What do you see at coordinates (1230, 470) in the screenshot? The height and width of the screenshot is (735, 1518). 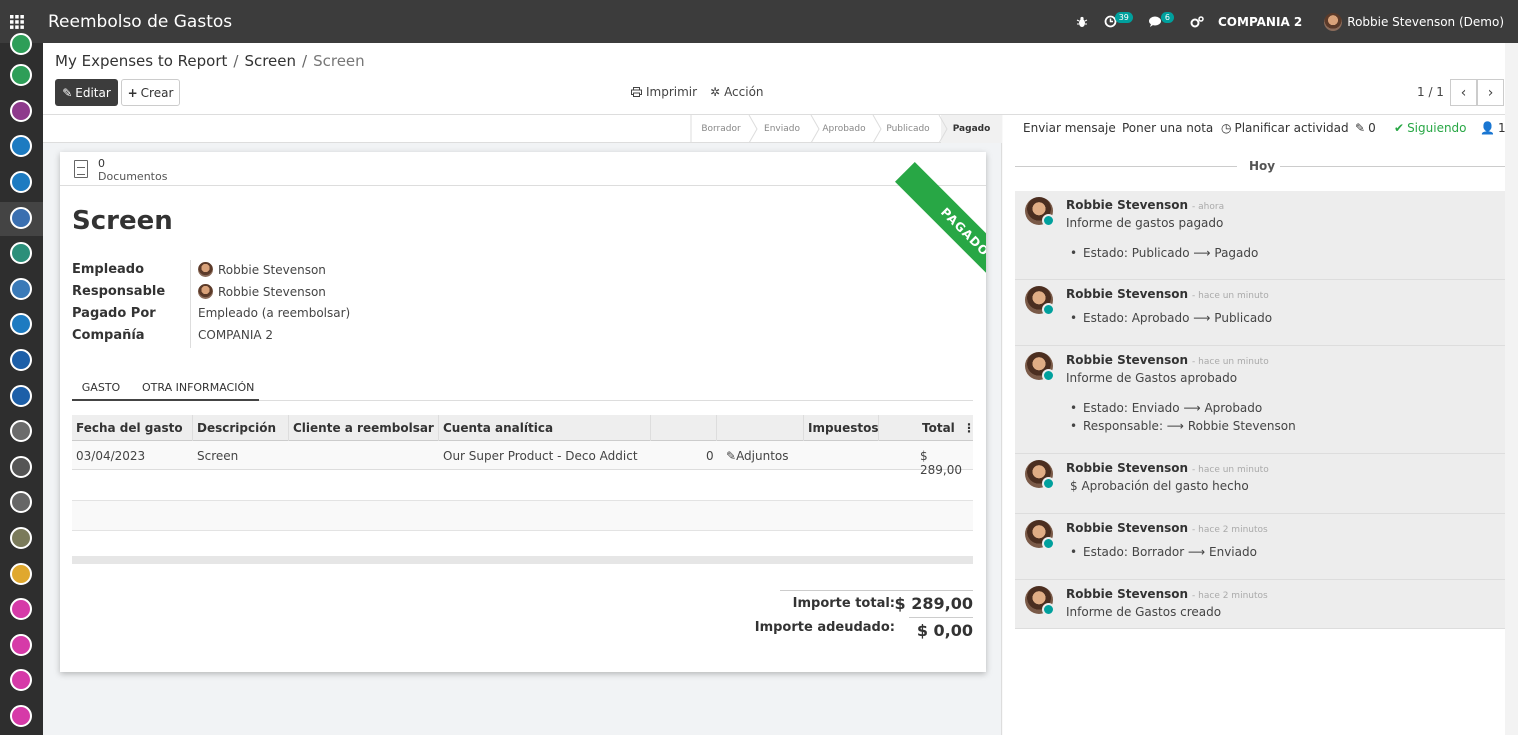 I see `message-time: - hace un minuto` at bounding box center [1230, 470].